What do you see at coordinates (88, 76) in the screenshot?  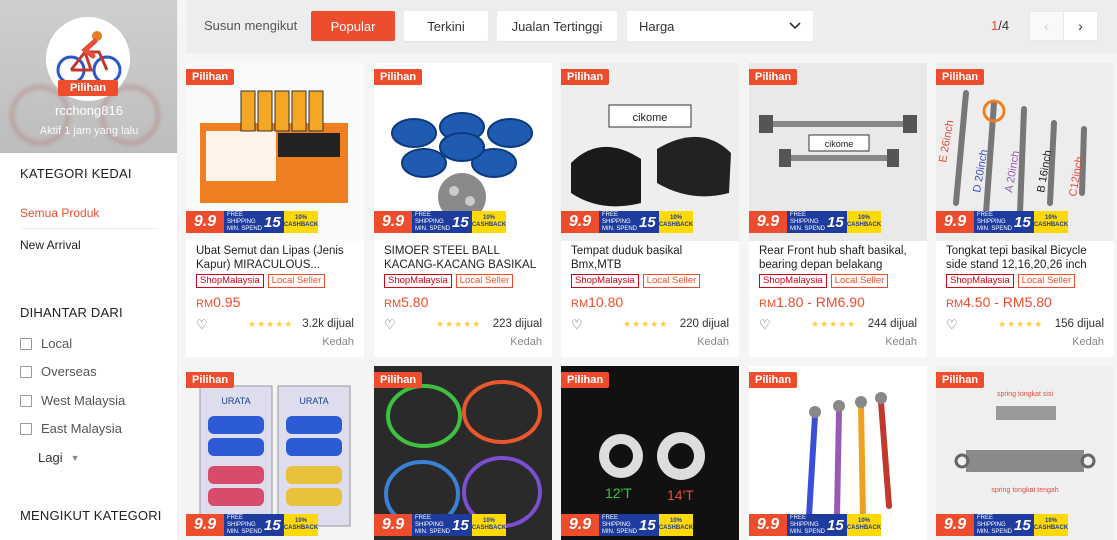 I see `shop-header: Pilihan rcchong816 Aktif 1 jam yang lalu` at bounding box center [88, 76].